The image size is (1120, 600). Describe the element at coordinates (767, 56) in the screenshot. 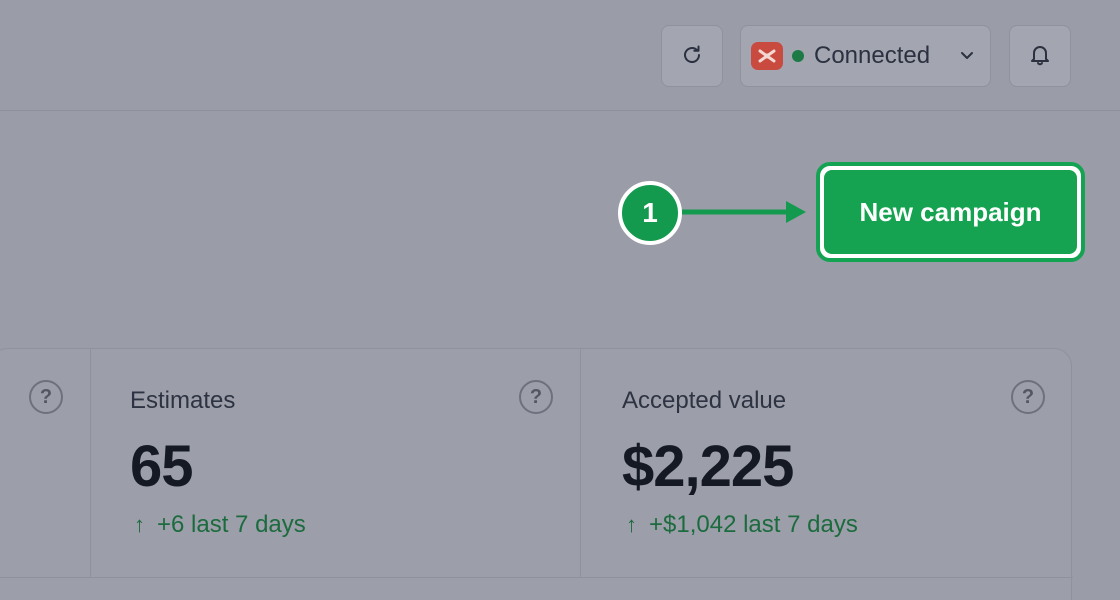

I see `integration-logo-icon` at that location.